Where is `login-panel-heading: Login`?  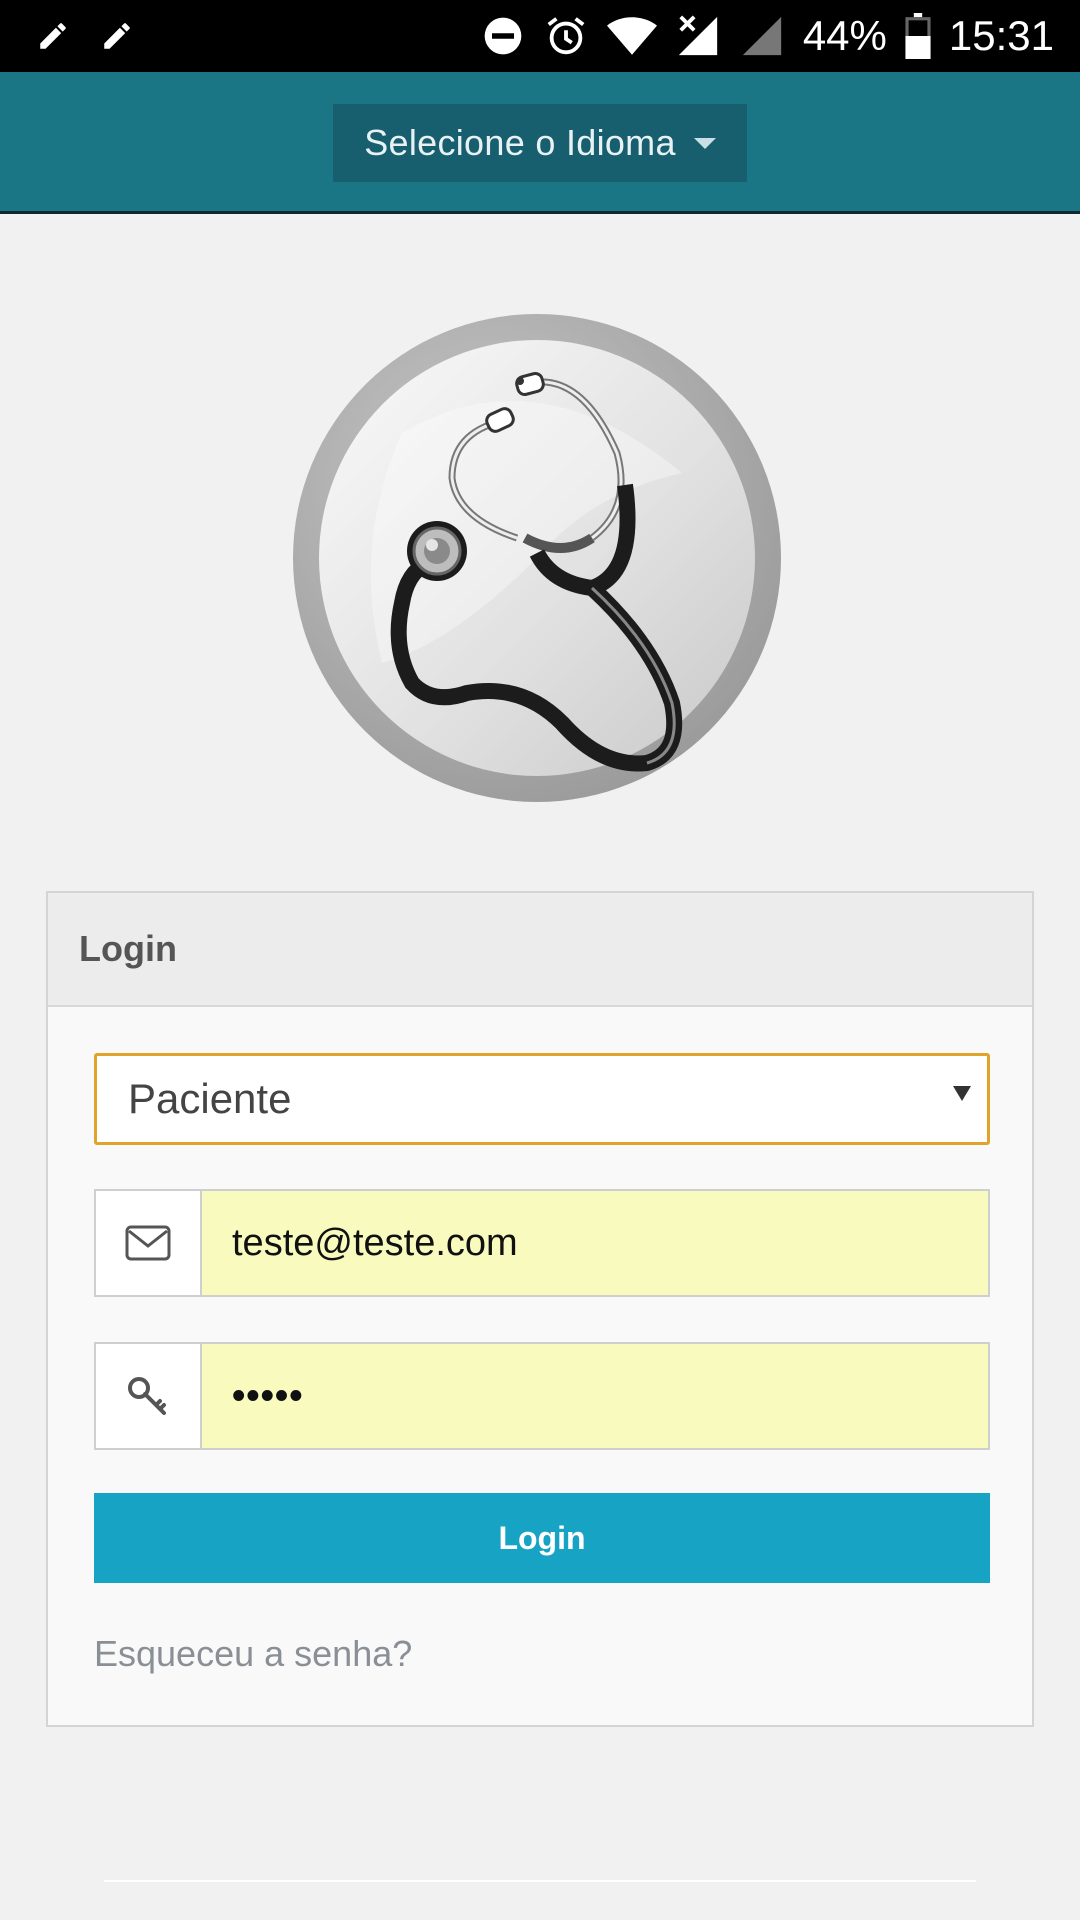 login-panel-heading: Login is located at coordinates (540, 950).